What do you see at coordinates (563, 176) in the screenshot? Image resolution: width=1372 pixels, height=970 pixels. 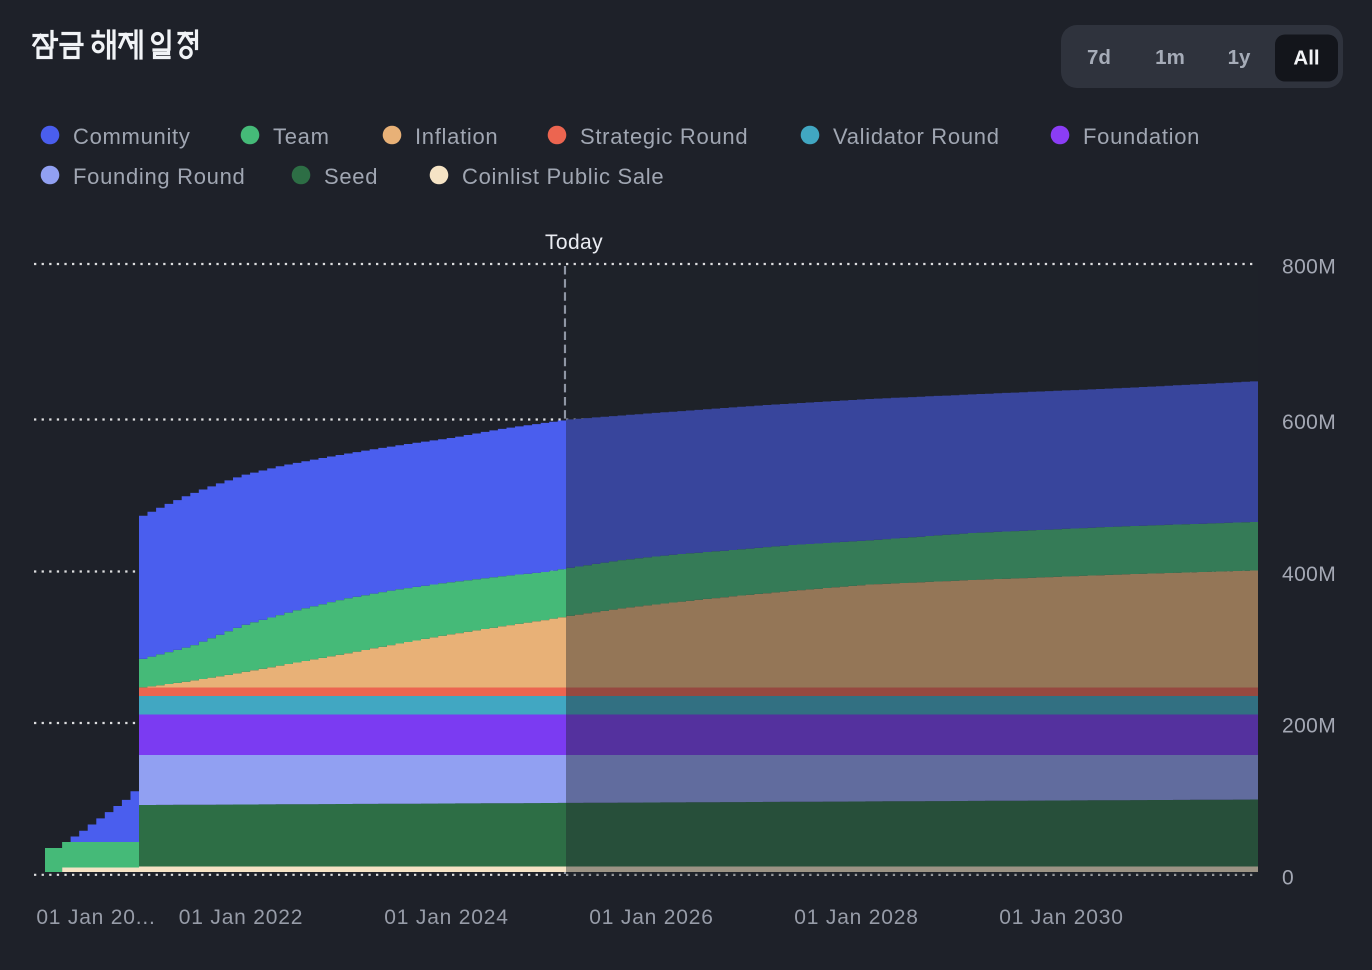 I see `svg-text: Coinlist Public Sale` at bounding box center [563, 176].